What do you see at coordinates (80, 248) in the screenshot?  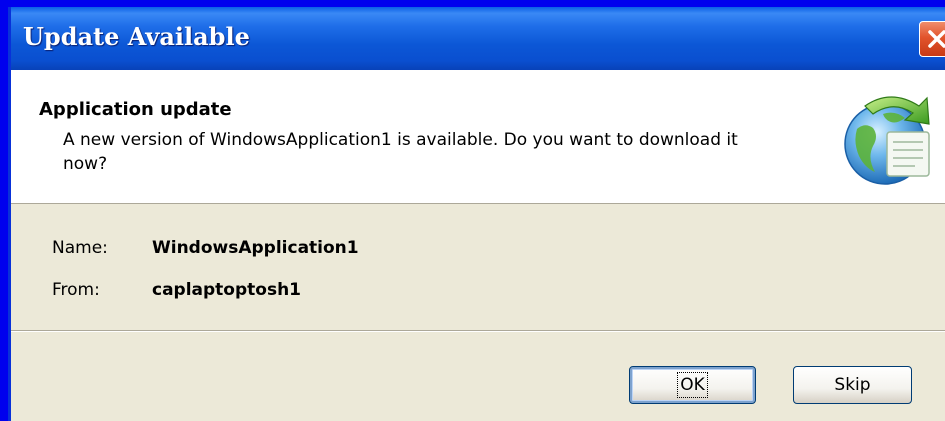 I see `name-label: Name:` at bounding box center [80, 248].